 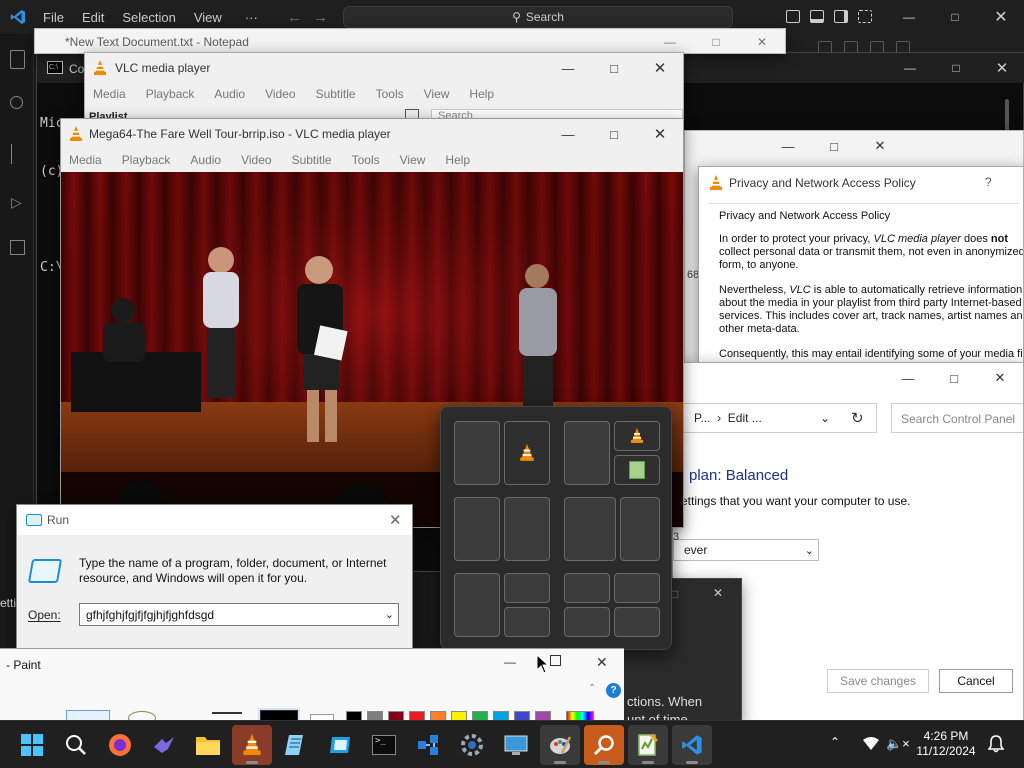 I want to click on tray-overflow-icon: ⌃, so click(x=835, y=742).